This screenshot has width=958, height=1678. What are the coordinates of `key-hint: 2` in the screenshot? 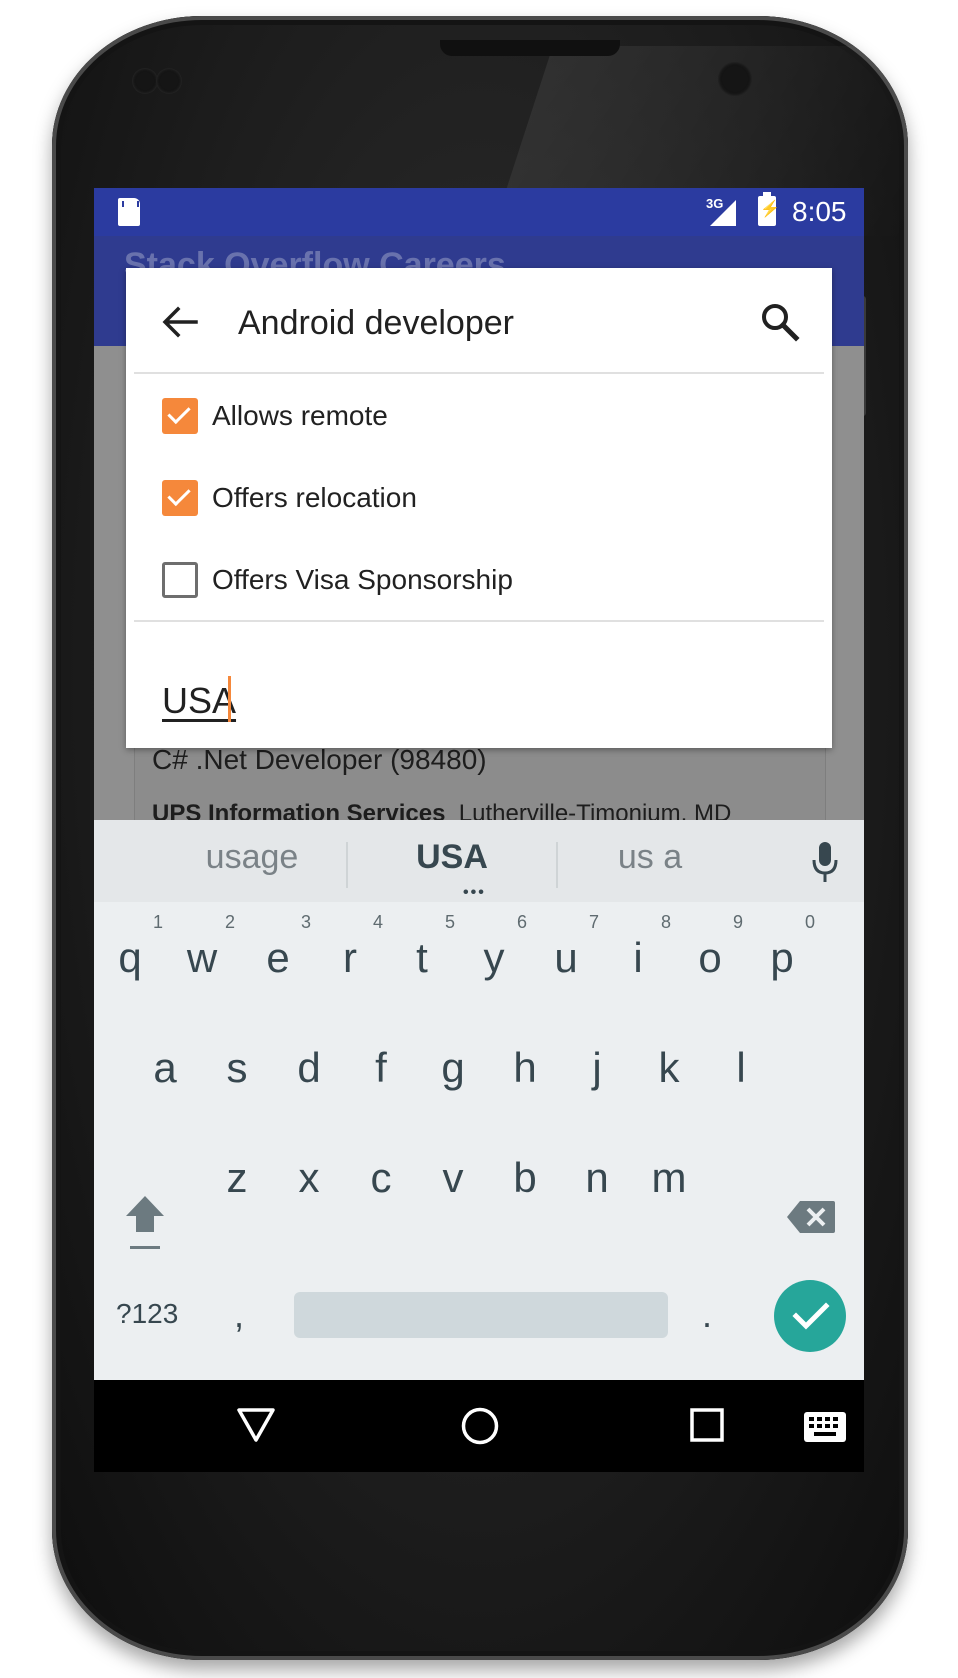 It's located at (229, 922).